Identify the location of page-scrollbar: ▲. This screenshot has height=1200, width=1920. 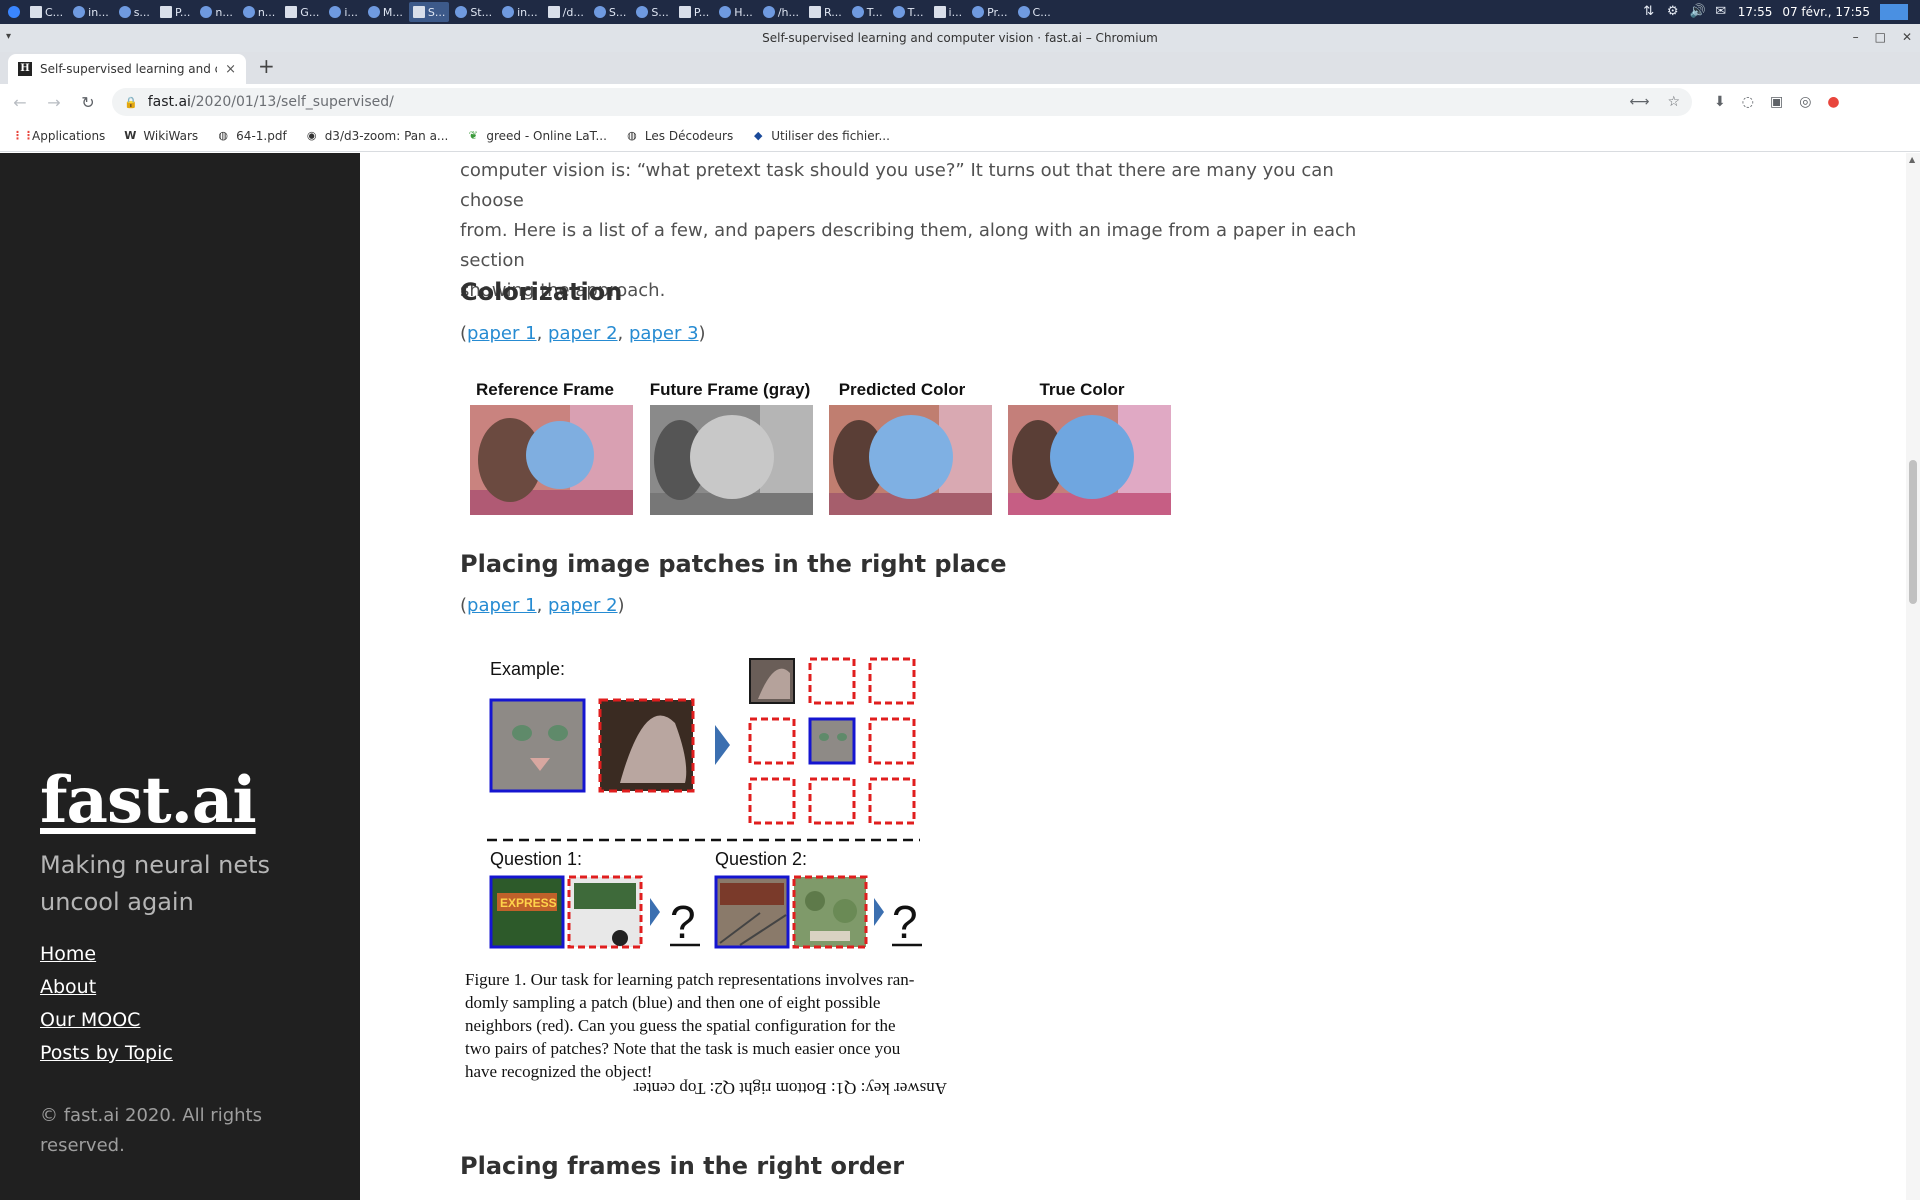
(1913, 676).